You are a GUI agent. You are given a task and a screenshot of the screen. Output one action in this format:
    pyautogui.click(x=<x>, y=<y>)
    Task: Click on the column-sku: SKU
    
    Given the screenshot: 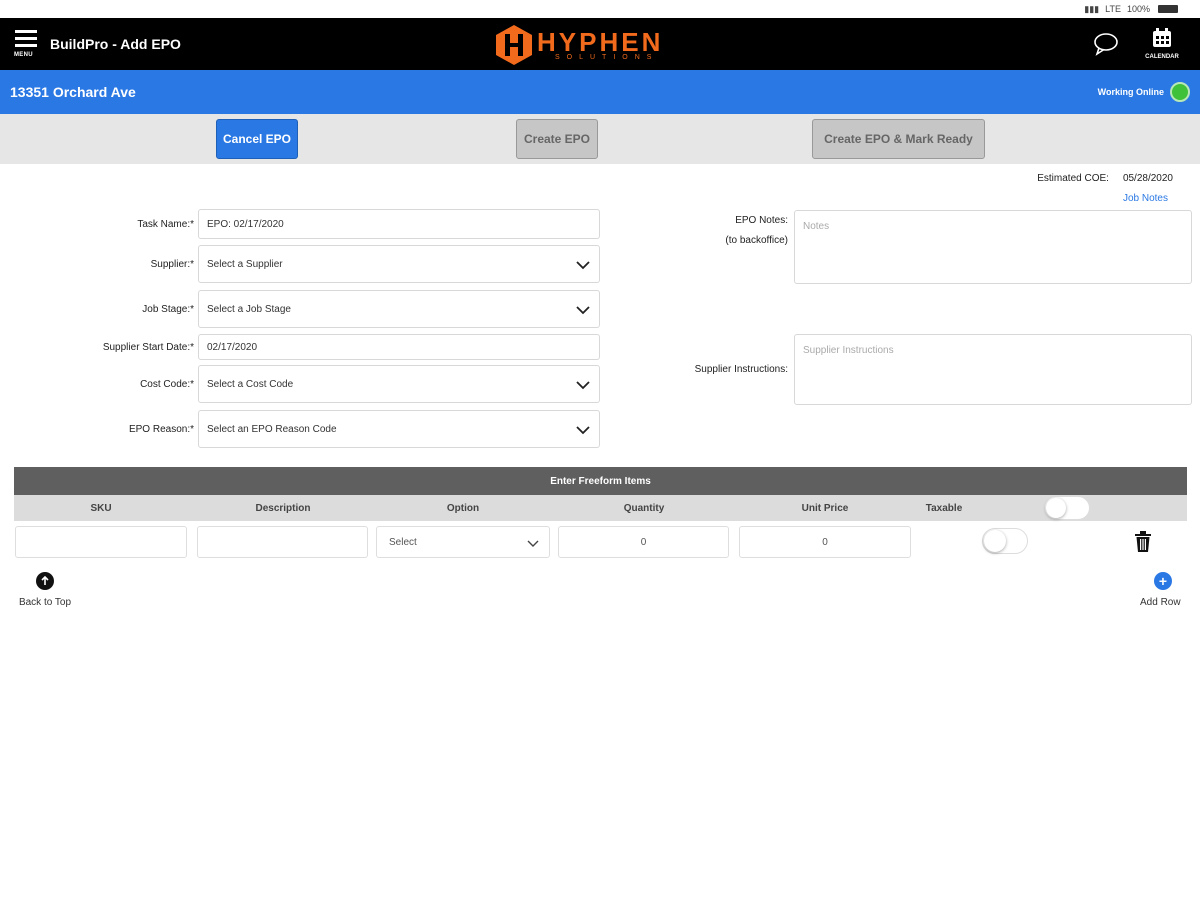 What is the action you would take?
    pyautogui.click(x=101, y=508)
    